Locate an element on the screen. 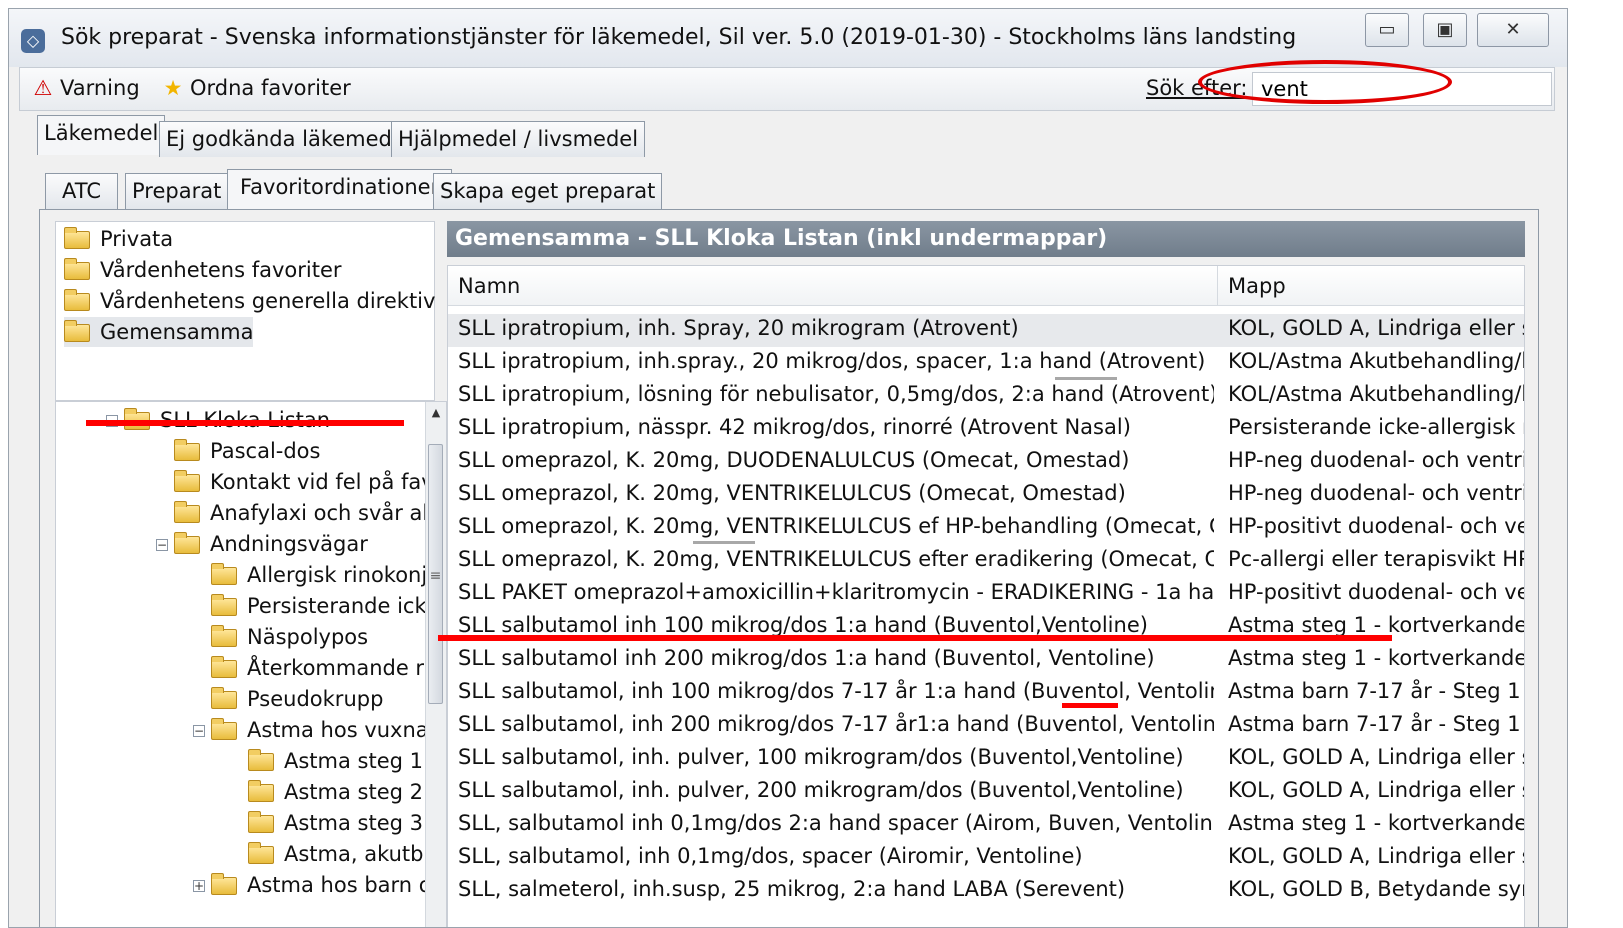 Image resolution: width=1623 pixels, height=928 pixels. tree-label: Allergisk rinokonj is located at coordinates (337, 575).